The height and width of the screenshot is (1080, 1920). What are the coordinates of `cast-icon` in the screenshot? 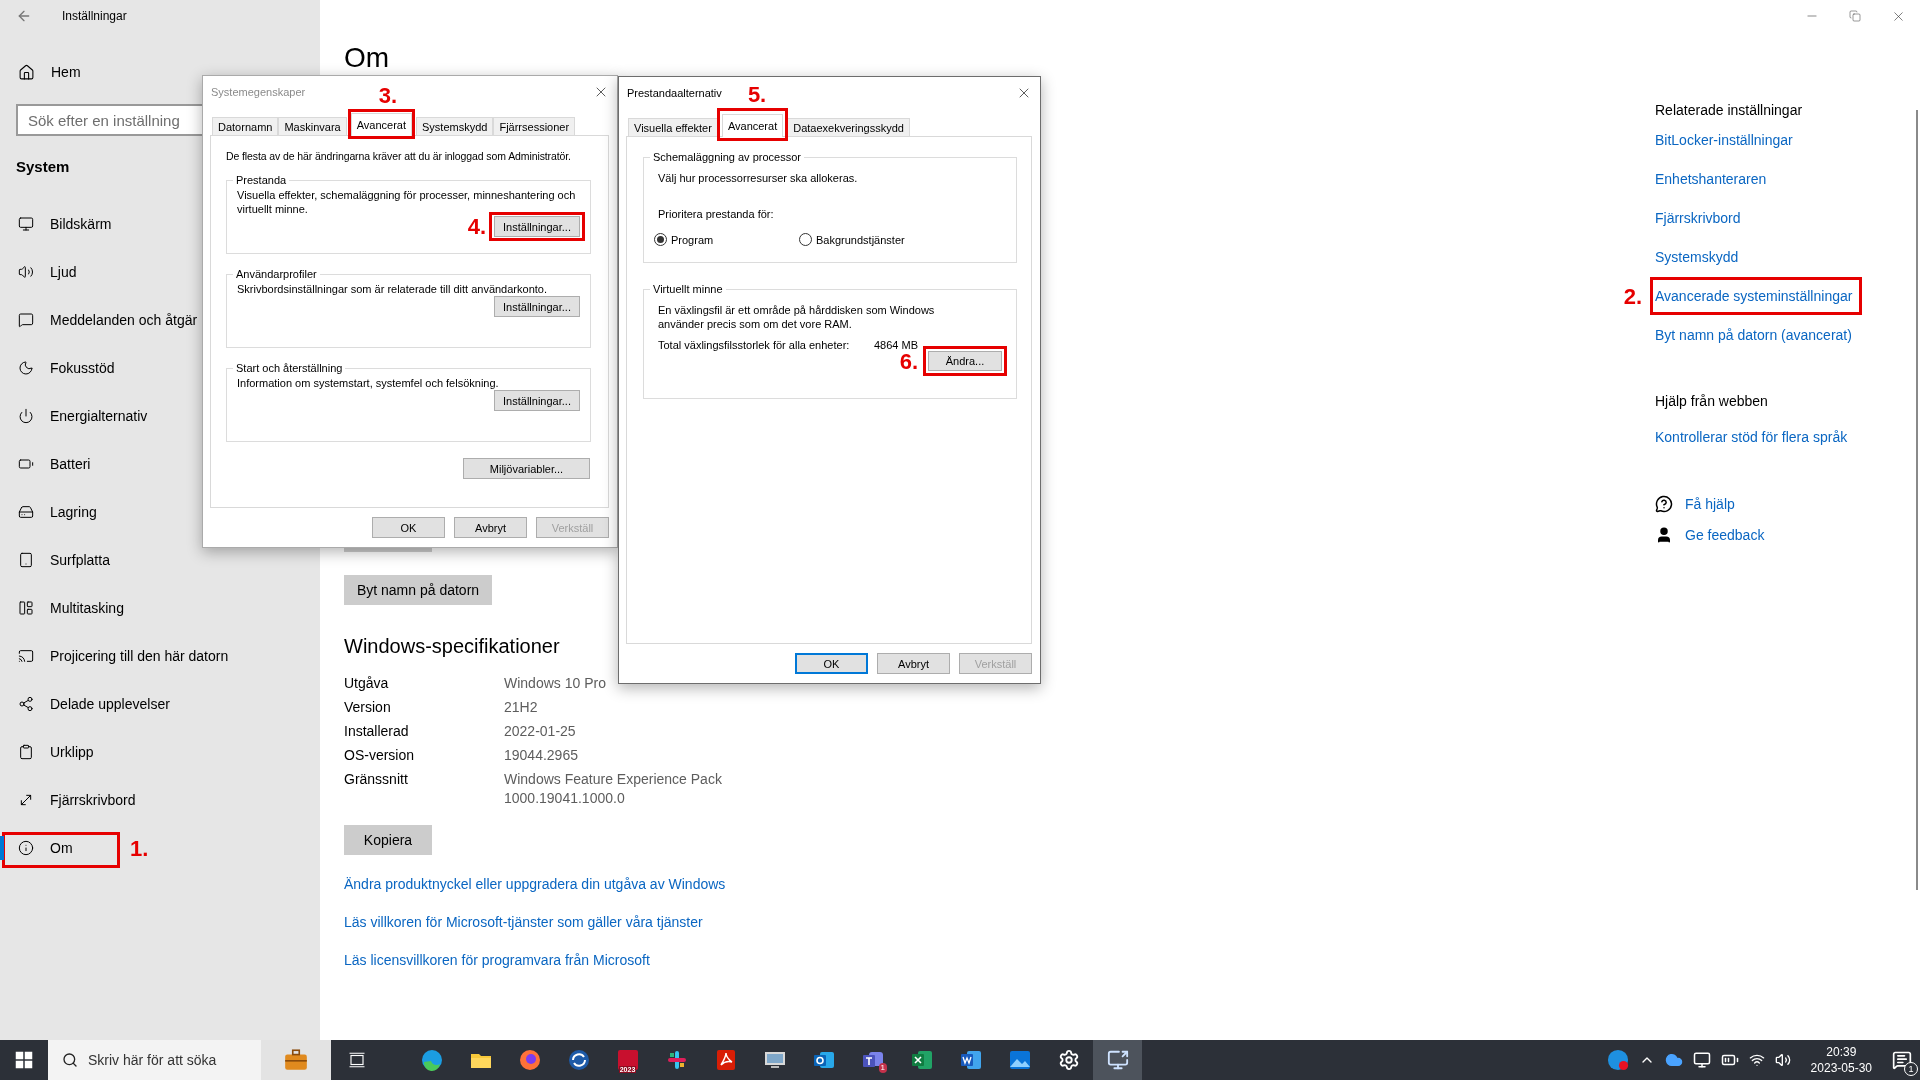 It's located at (26, 656).